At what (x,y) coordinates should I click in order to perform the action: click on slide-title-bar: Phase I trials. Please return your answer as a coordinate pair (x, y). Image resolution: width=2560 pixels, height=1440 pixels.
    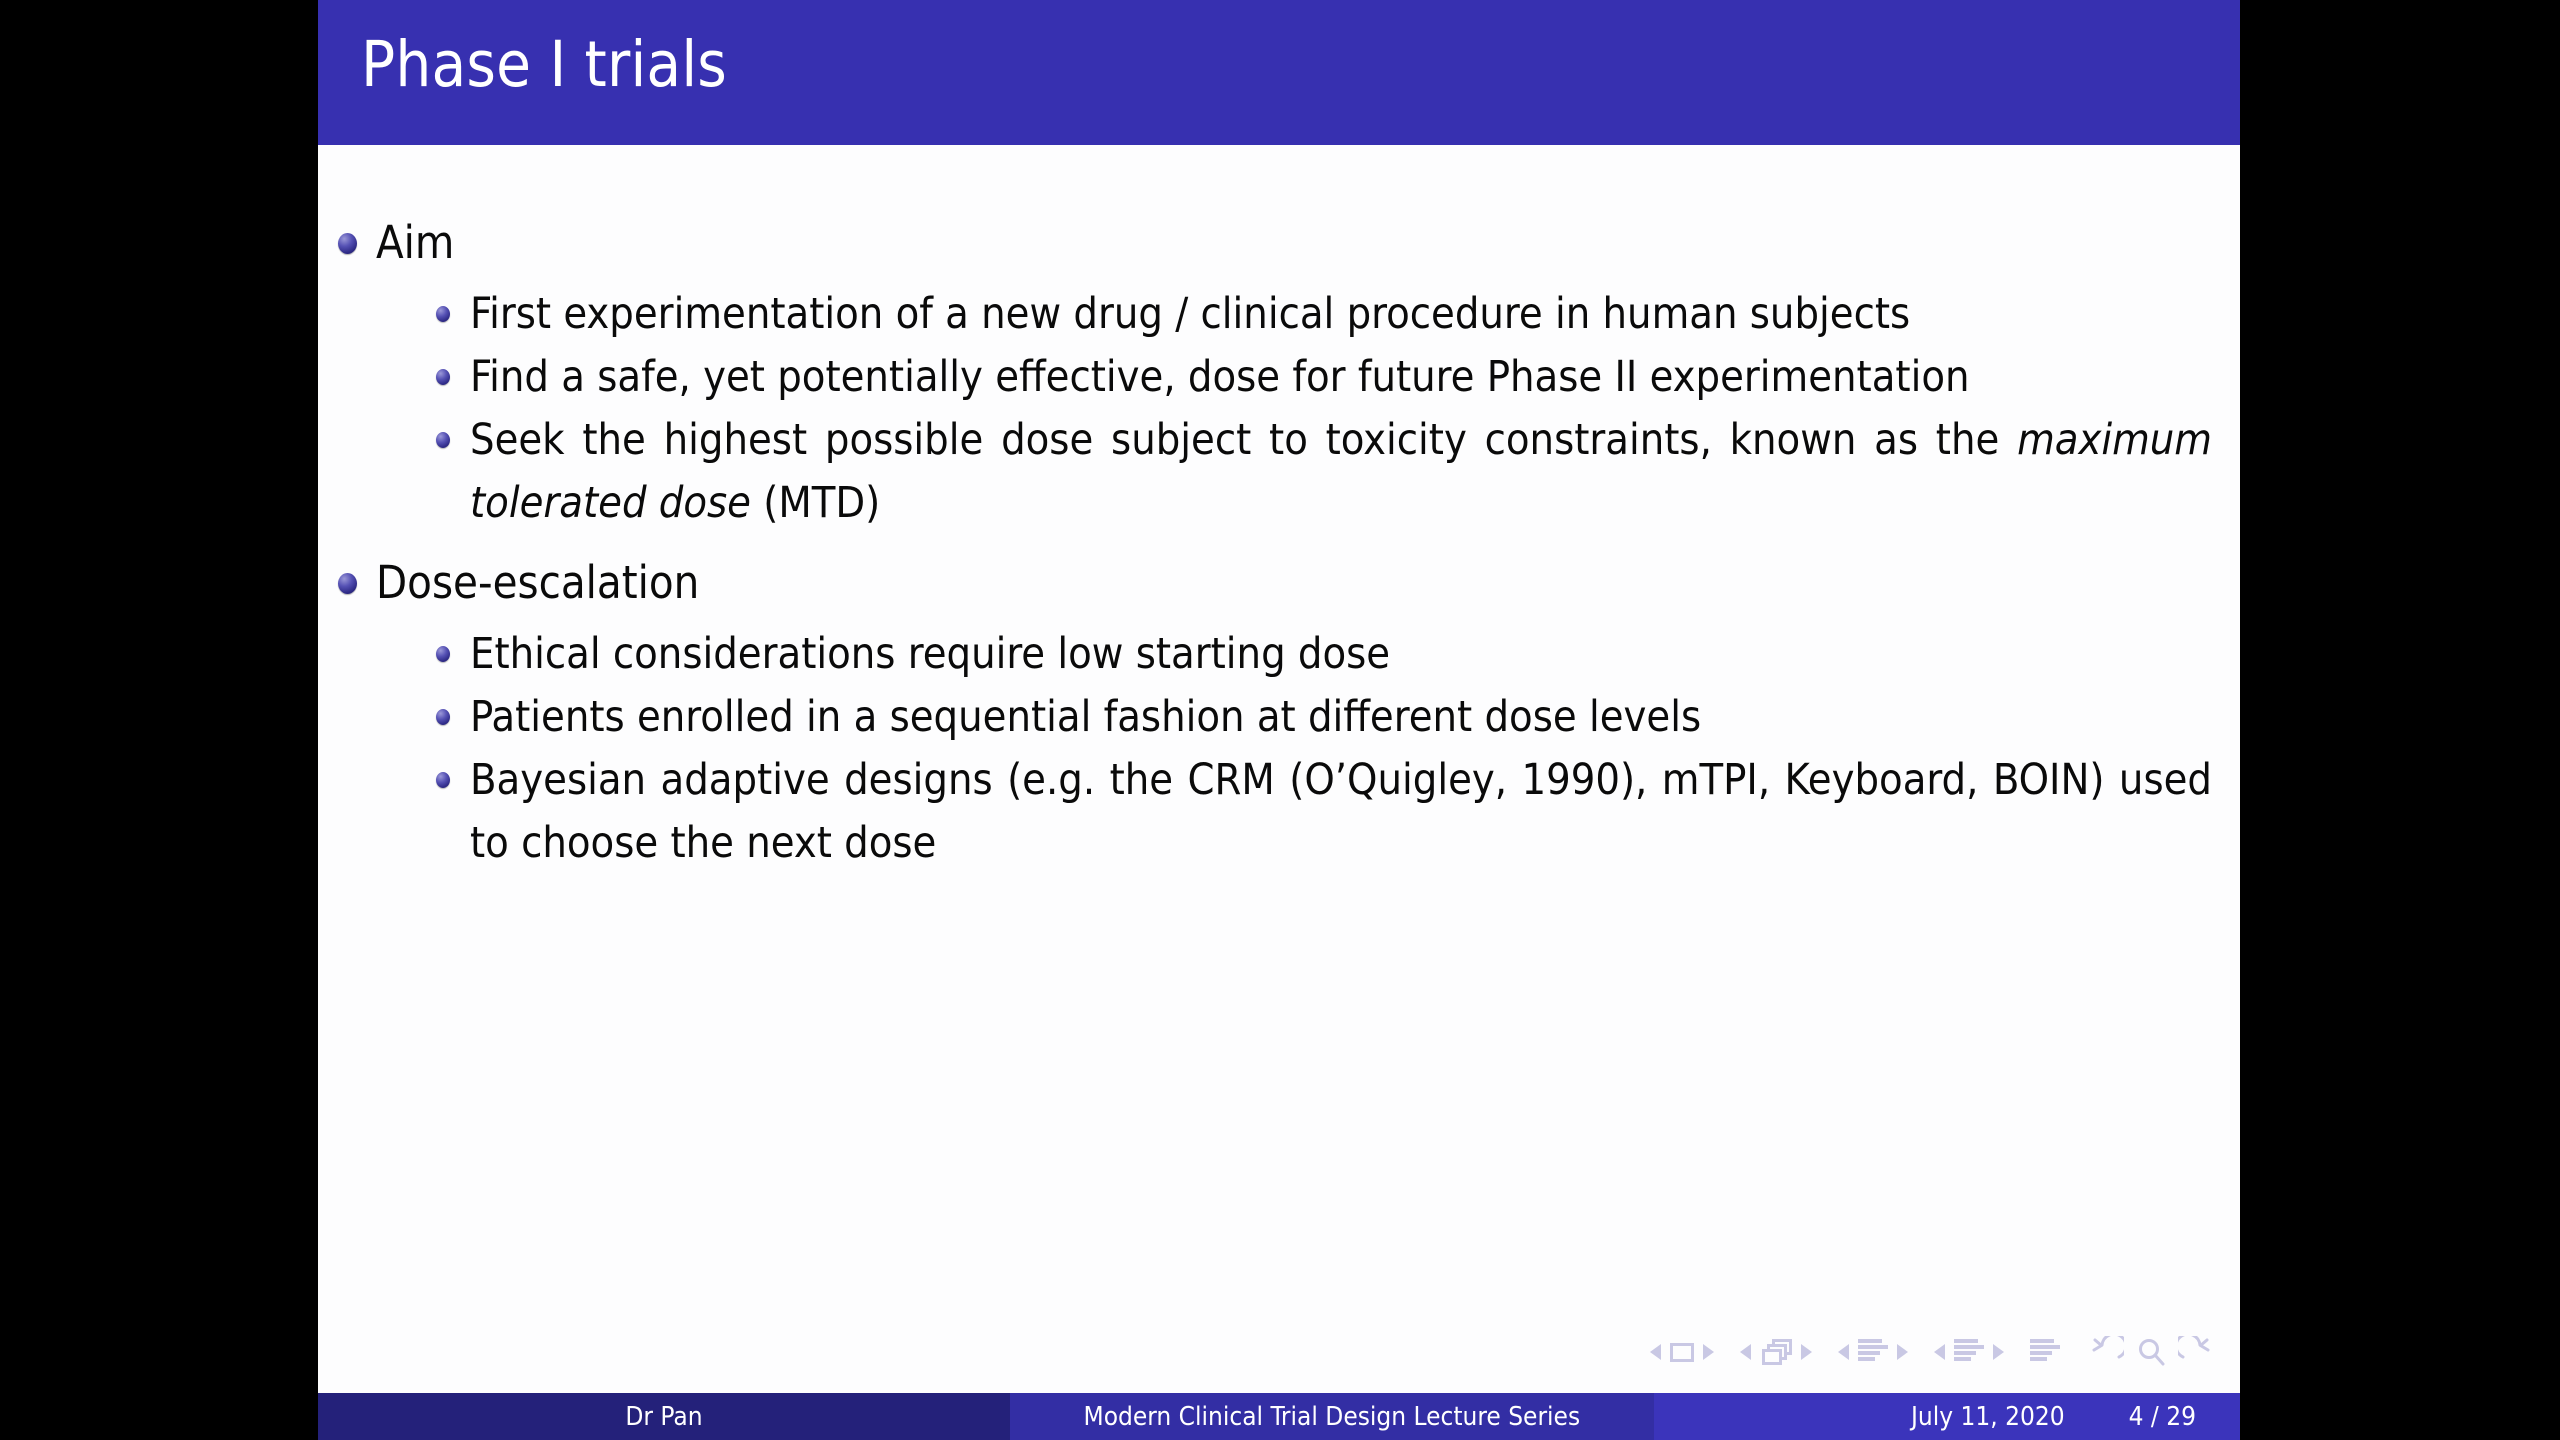
    Looking at the image, I should click on (1279, 72).